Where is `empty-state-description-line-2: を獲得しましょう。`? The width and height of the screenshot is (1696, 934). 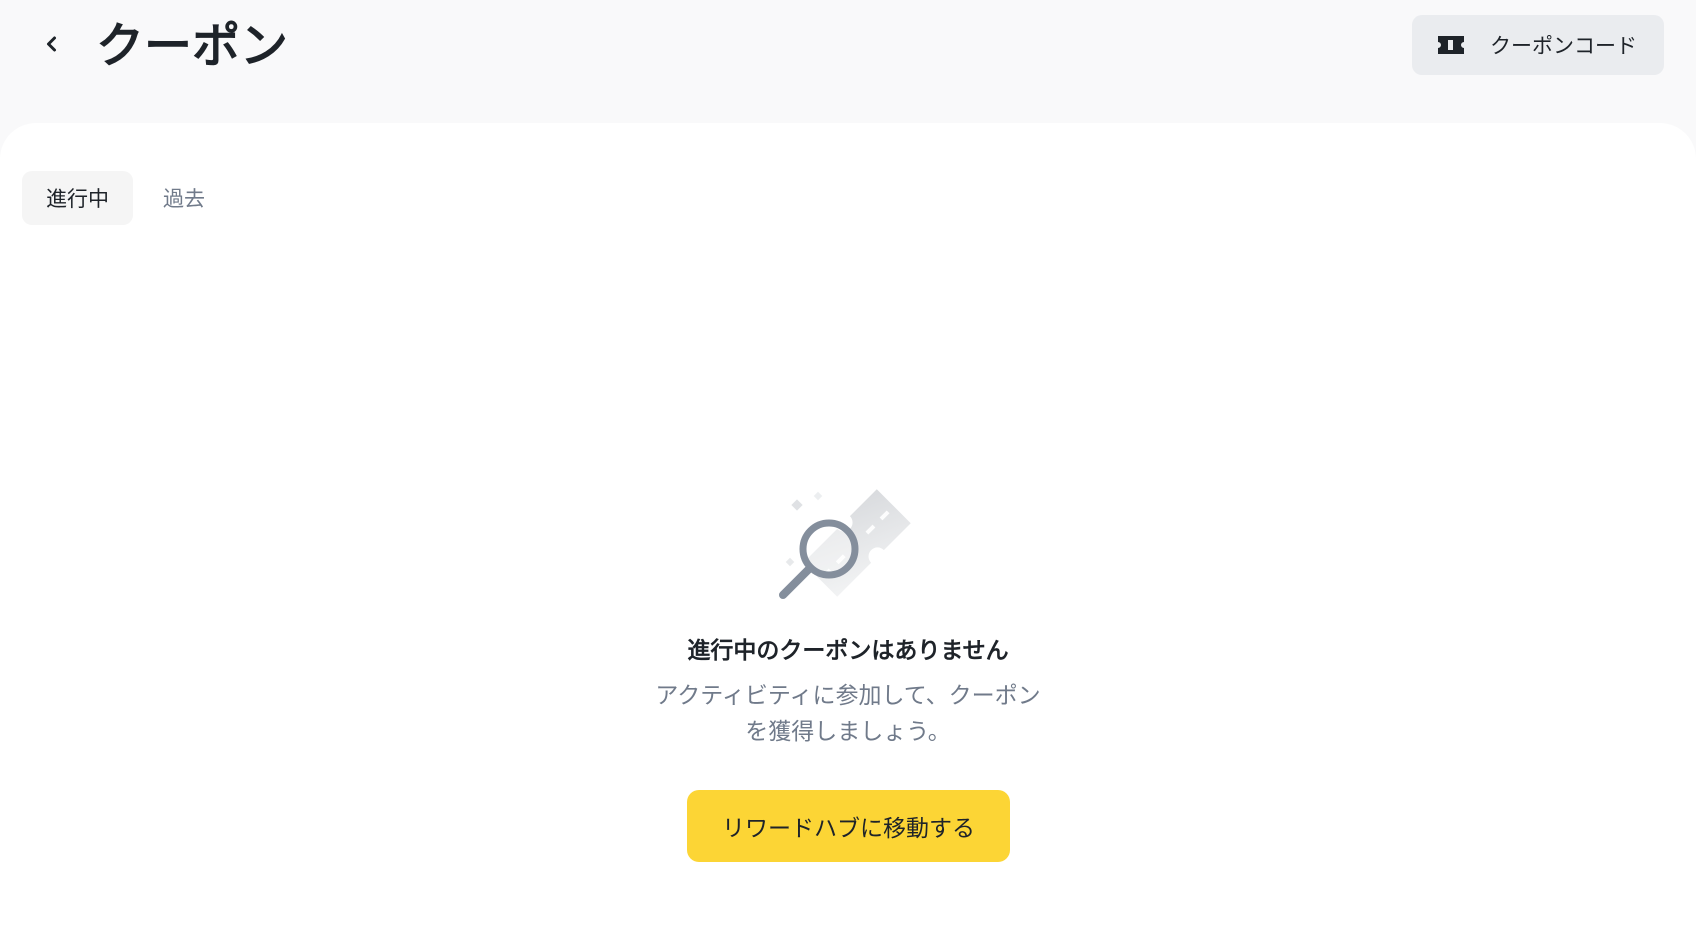 empty-state-description-line-2: を獲得しましょう。 is located at coordinates (848, 732).